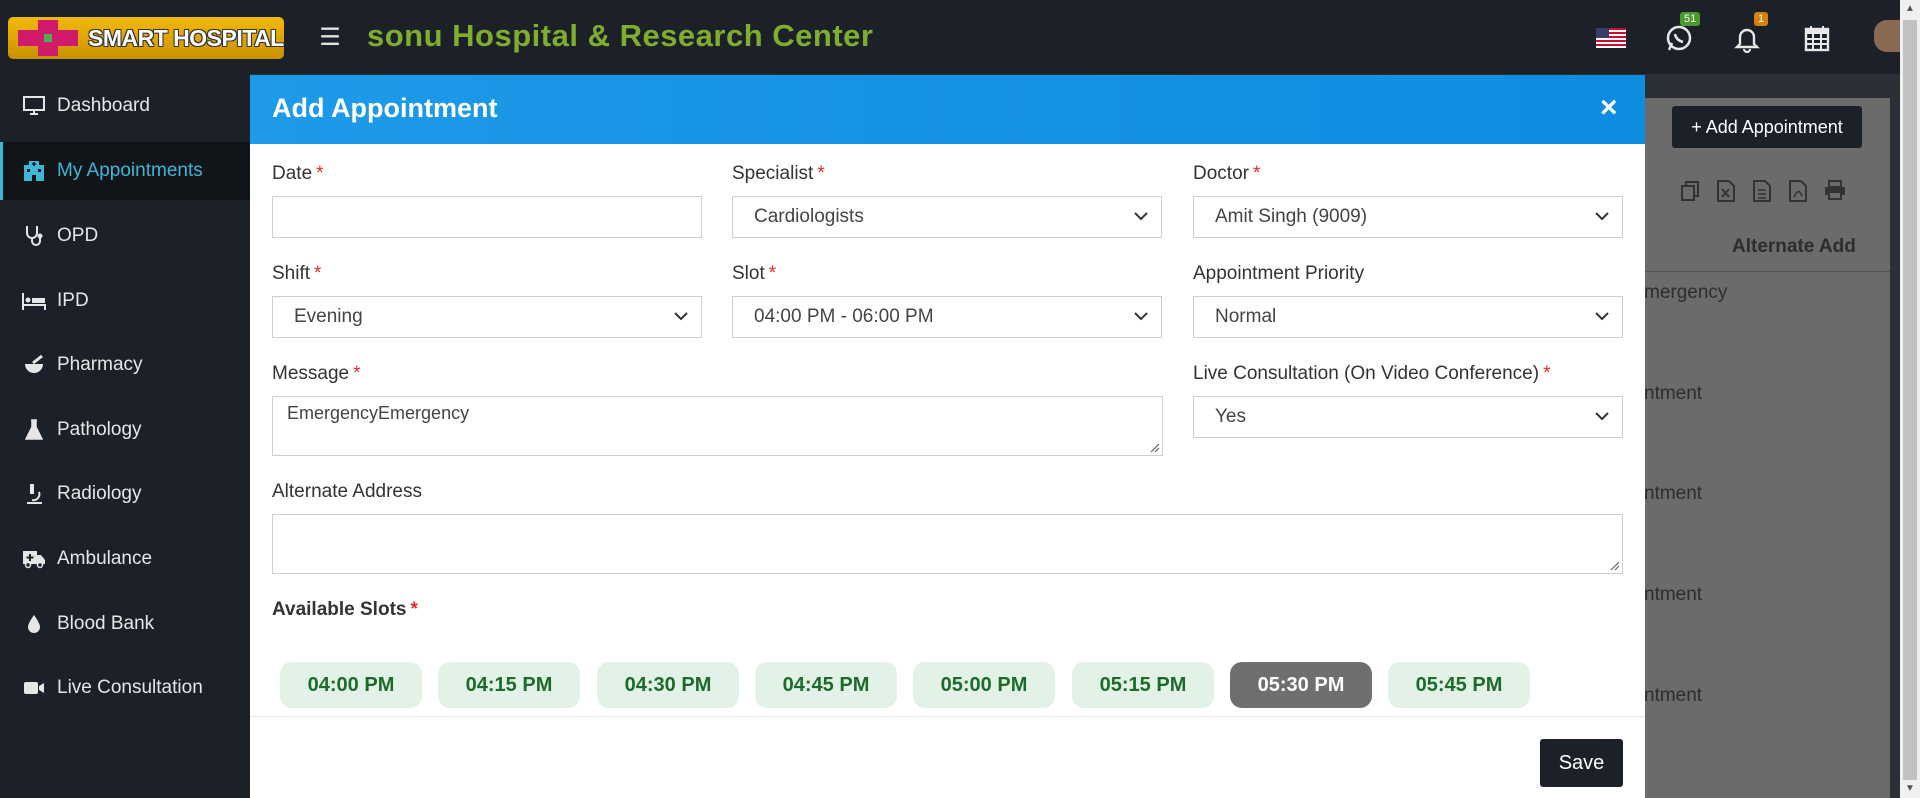 The height and width of the screenshot is (798, 1920). I want to click on menu-icon: ☰, so click(330, 38).